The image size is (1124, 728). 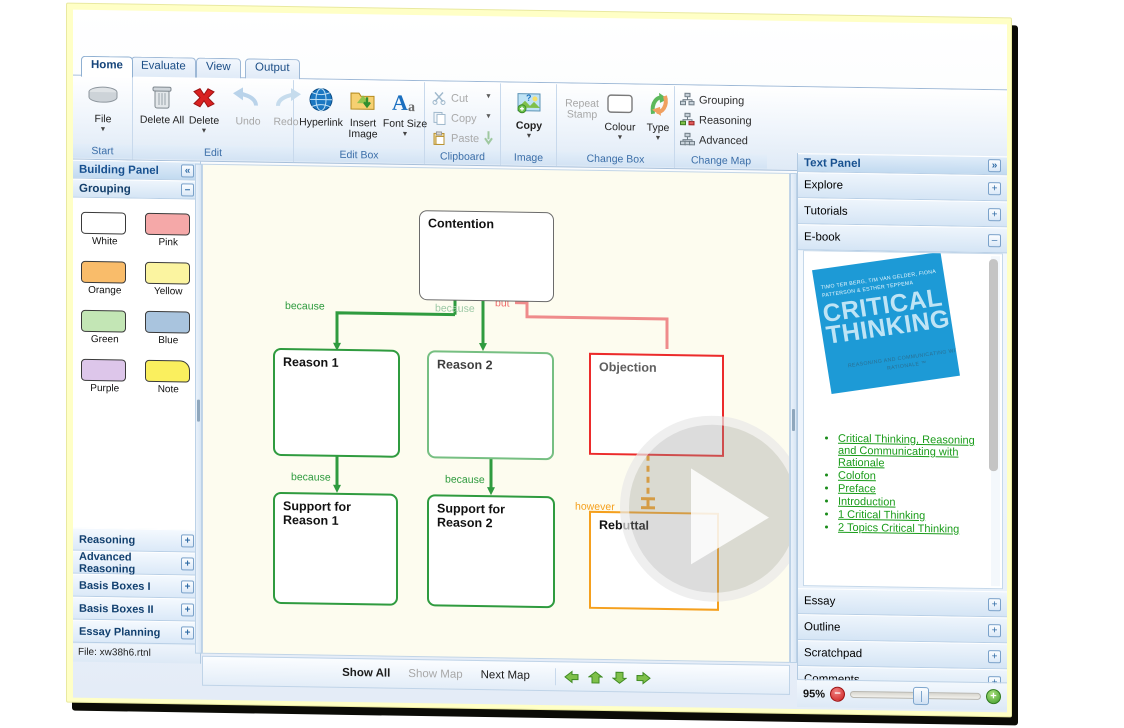 What do you see at coordinates (204, 108) in the screenshot?
I see `delete-button: Delete ▼` at bounding box center [204, 108].